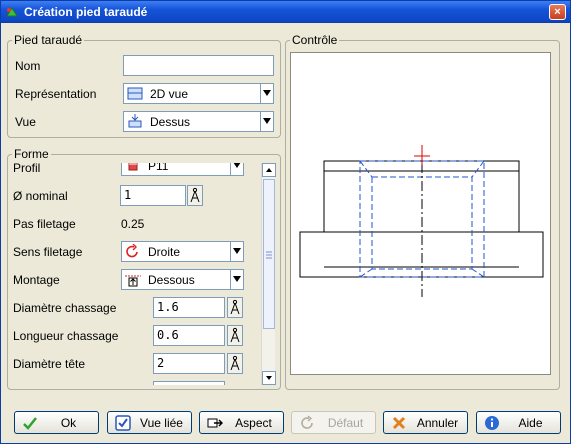 The height and width of the screenshot is (444, 571). I want to click on pas-filetage-value: 0.25, so click(133, 224).